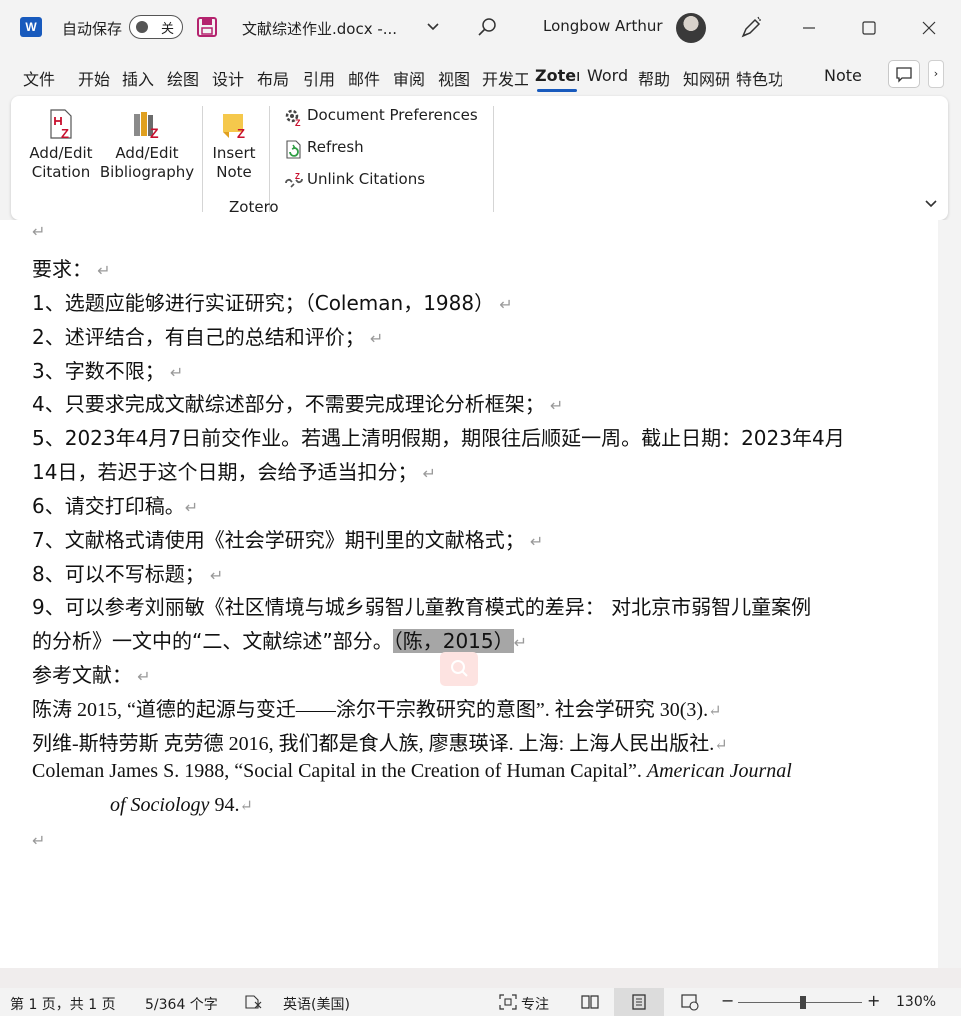 The image size is (961, 1016). I want to click on avatar, so click(691, 28).